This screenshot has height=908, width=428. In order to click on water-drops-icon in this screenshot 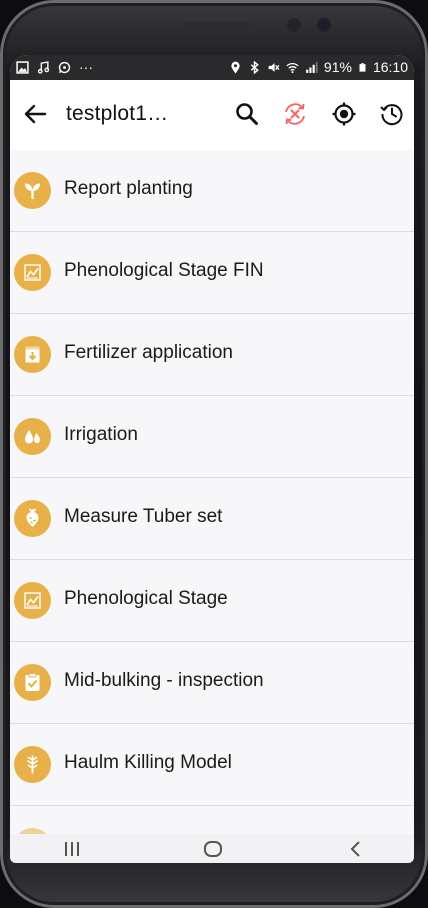, I will do `click(32, 437)`.